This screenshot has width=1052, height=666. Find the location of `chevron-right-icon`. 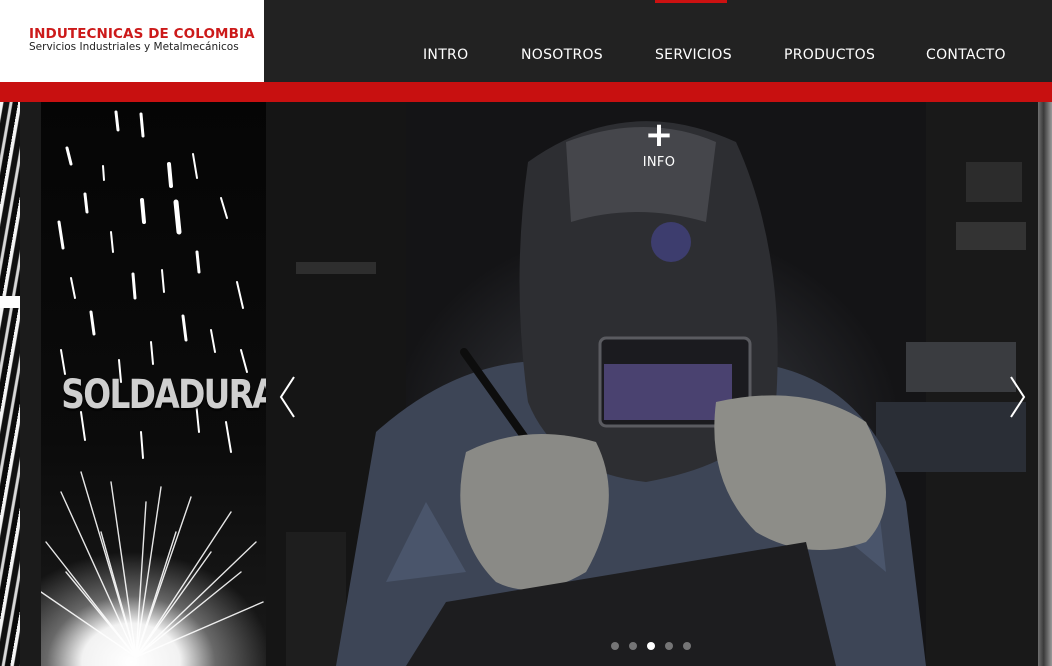

chevron-right-icon is located at coordinates (1018, 397).